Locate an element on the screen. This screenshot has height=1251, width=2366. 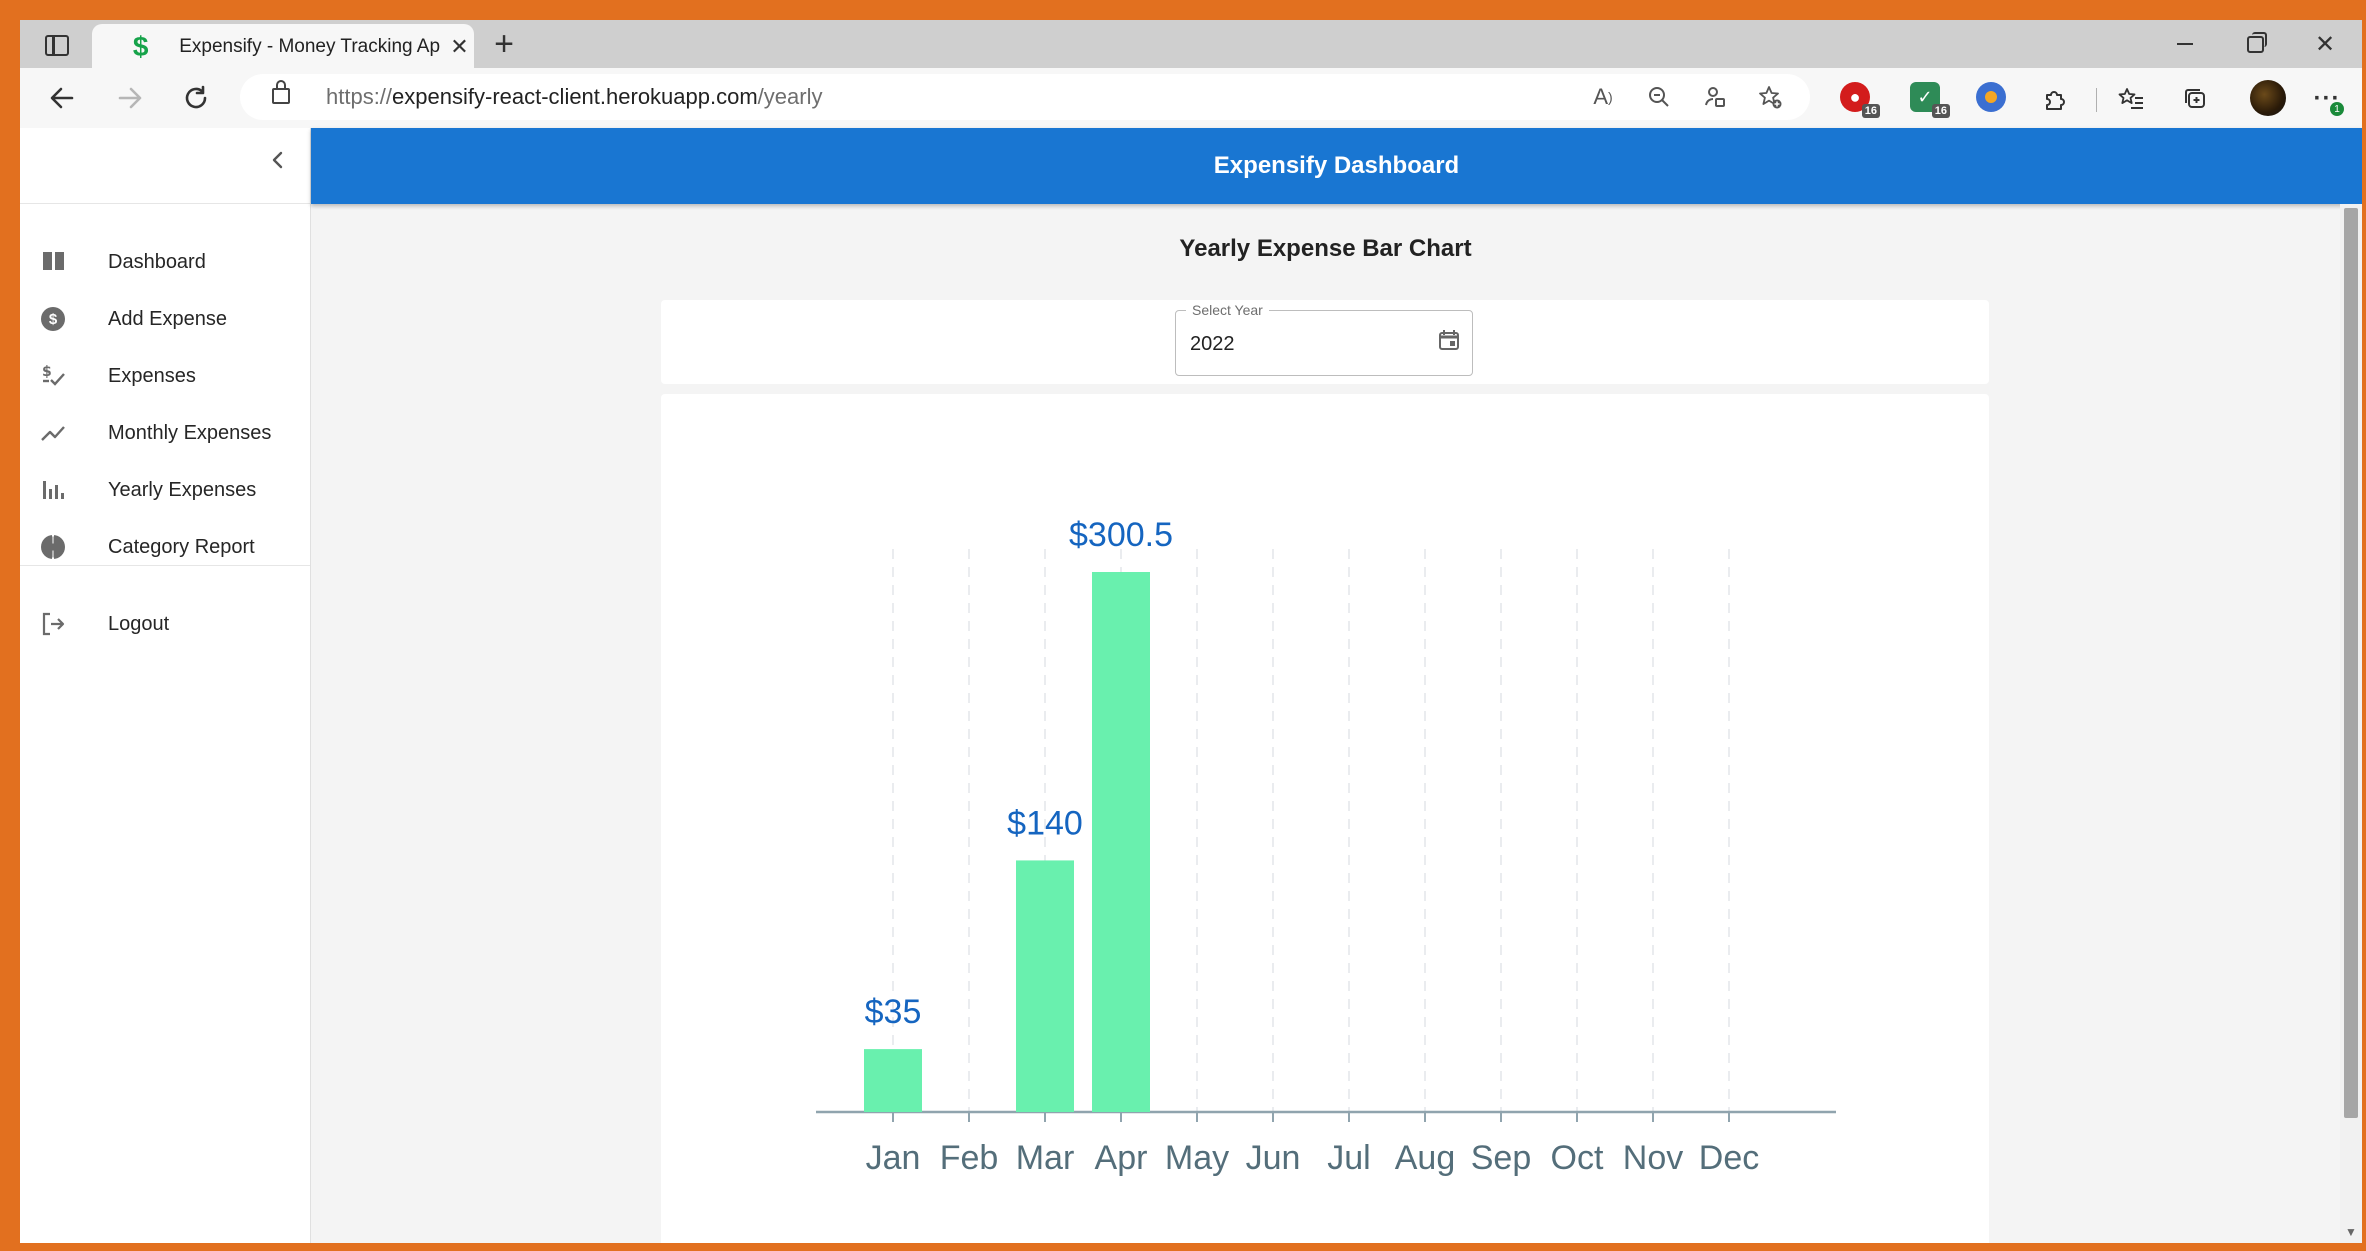
dollar-circle-icon: $ is located at coordinates (53, 319).